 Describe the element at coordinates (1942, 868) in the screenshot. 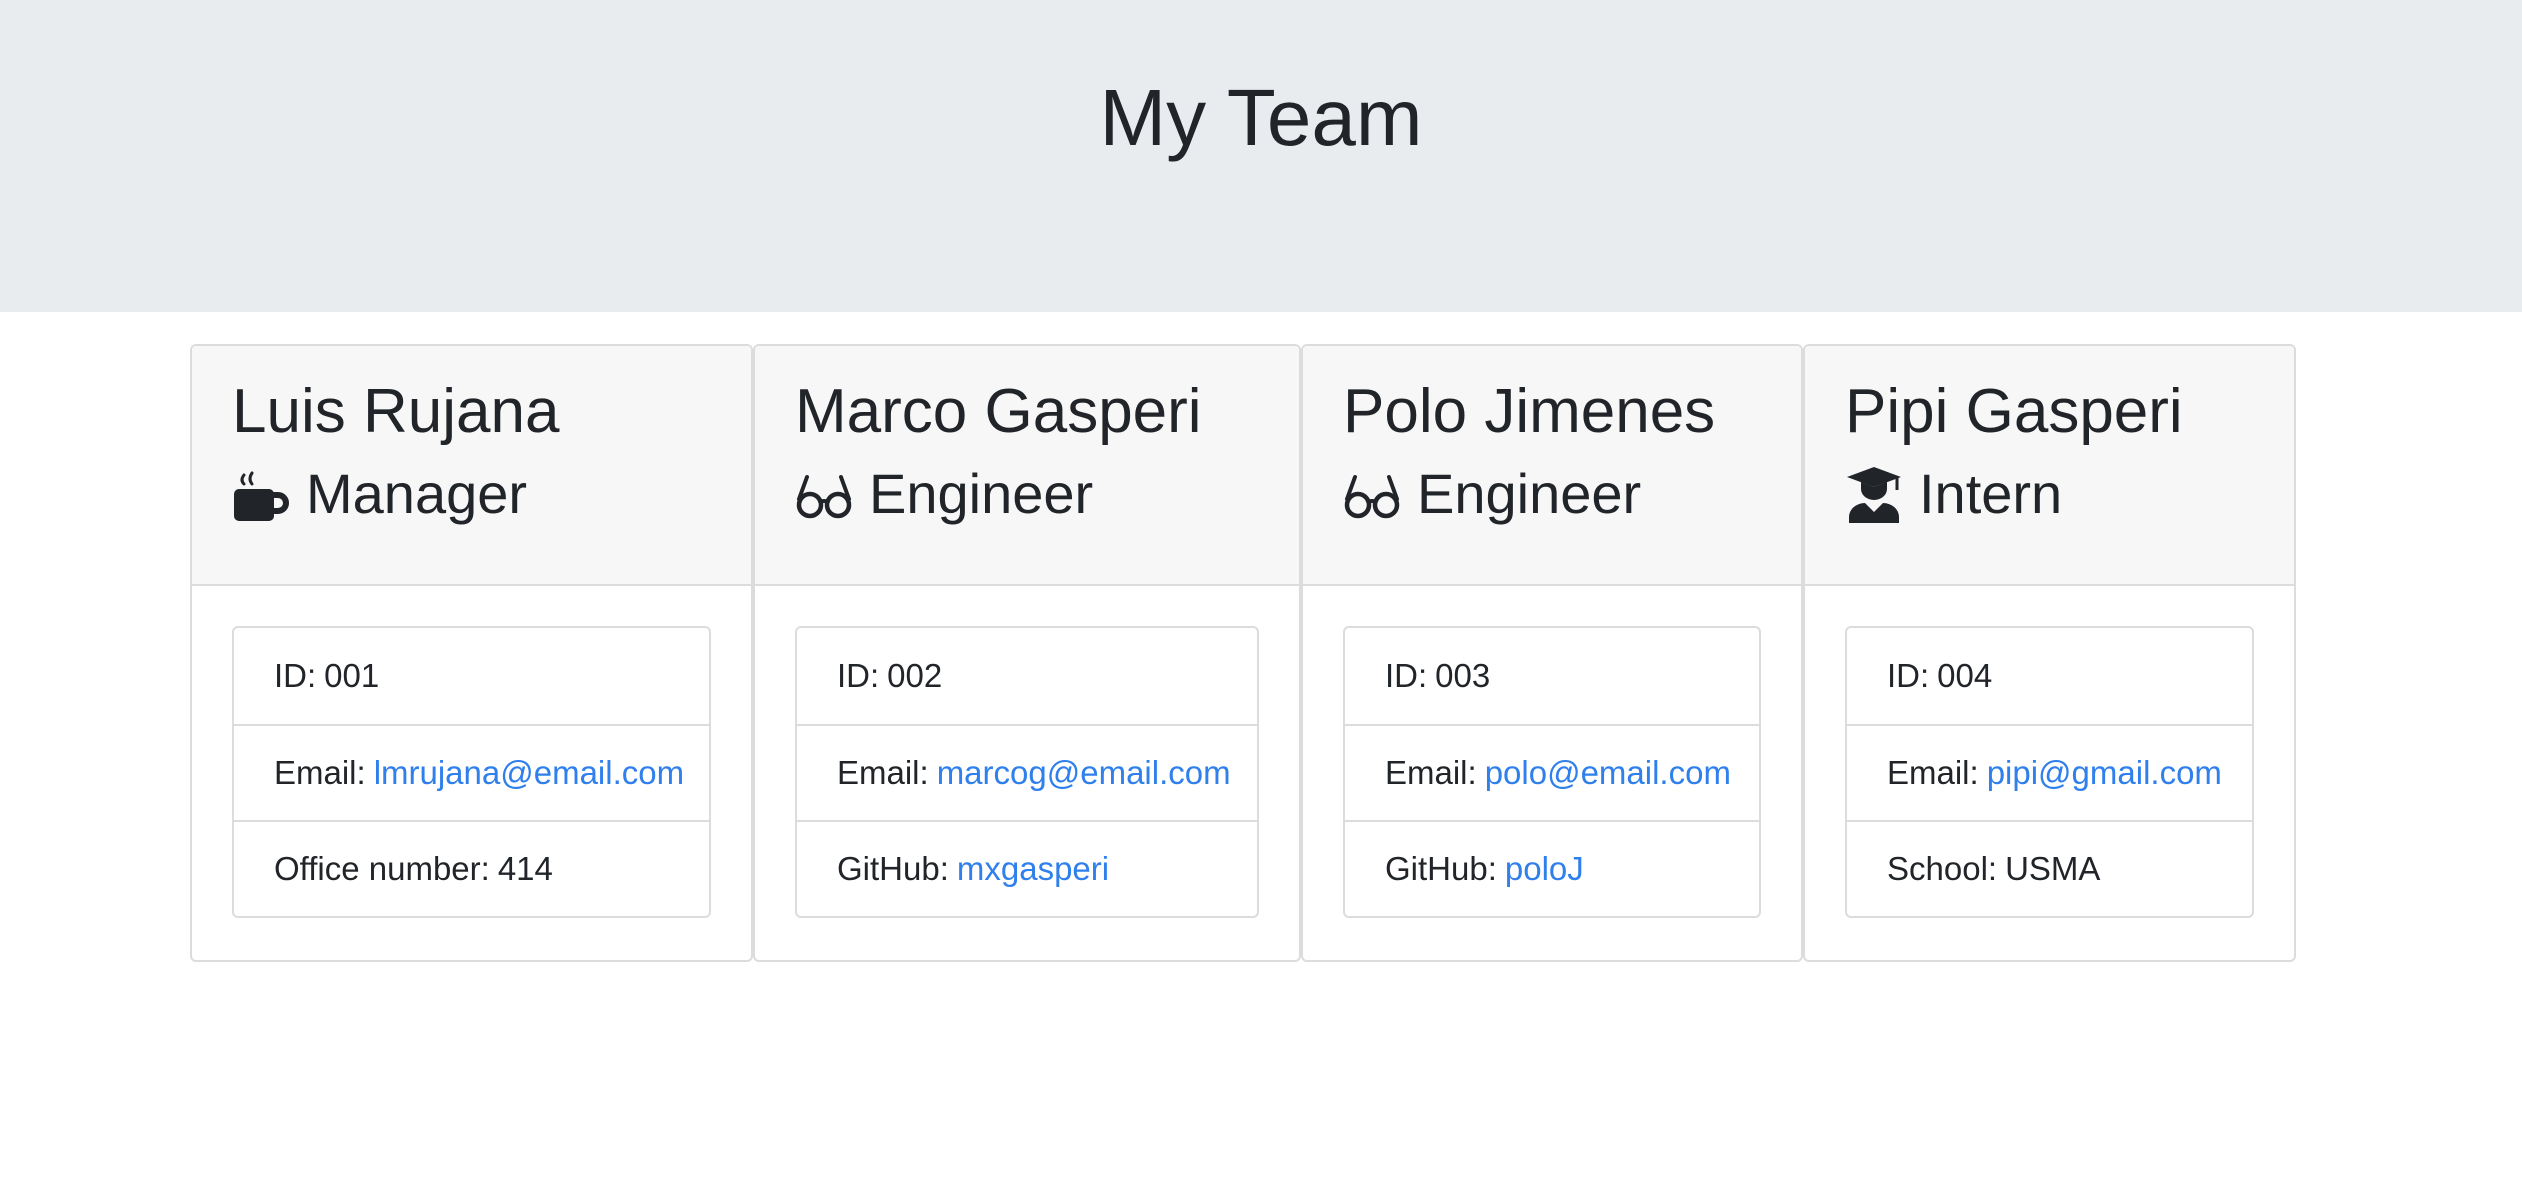

I see `school-label: School:` at that location.